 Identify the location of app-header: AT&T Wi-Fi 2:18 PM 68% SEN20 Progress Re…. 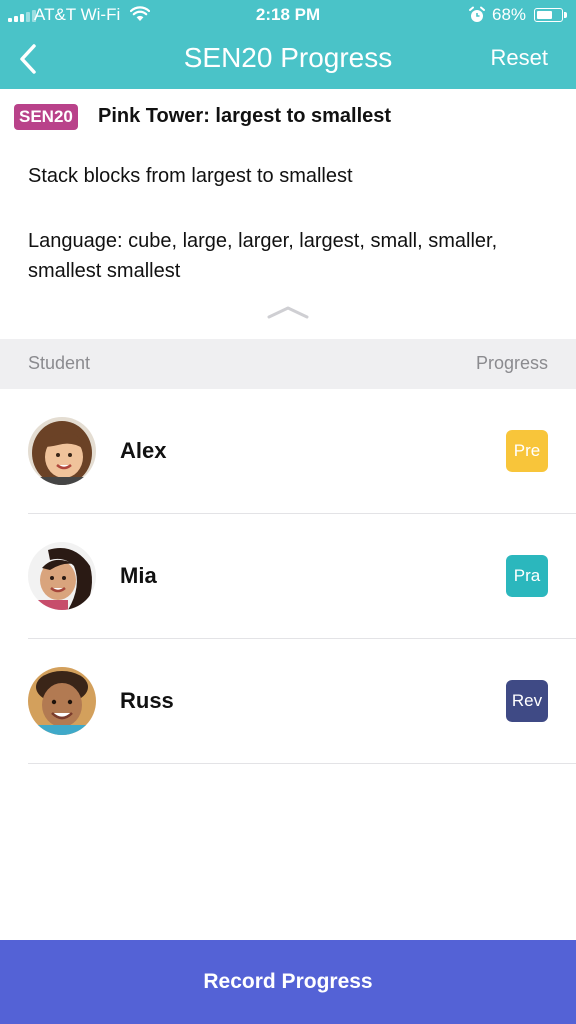
(288, 44).